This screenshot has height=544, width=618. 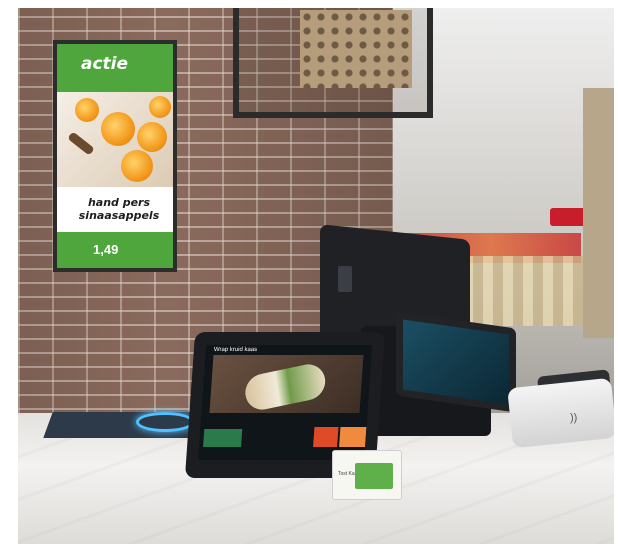 I want to click on signage-screen: actie hand pers sinaasappels 1,49, so click(x=115, y=156).